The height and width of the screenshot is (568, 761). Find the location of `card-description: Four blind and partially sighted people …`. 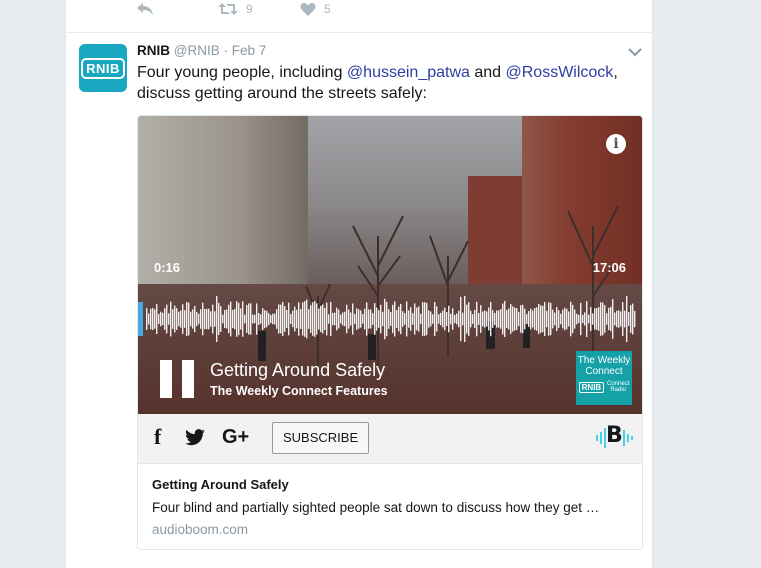

card-description: Four blind and partially sighted people … is located at coordinates (392, 507).